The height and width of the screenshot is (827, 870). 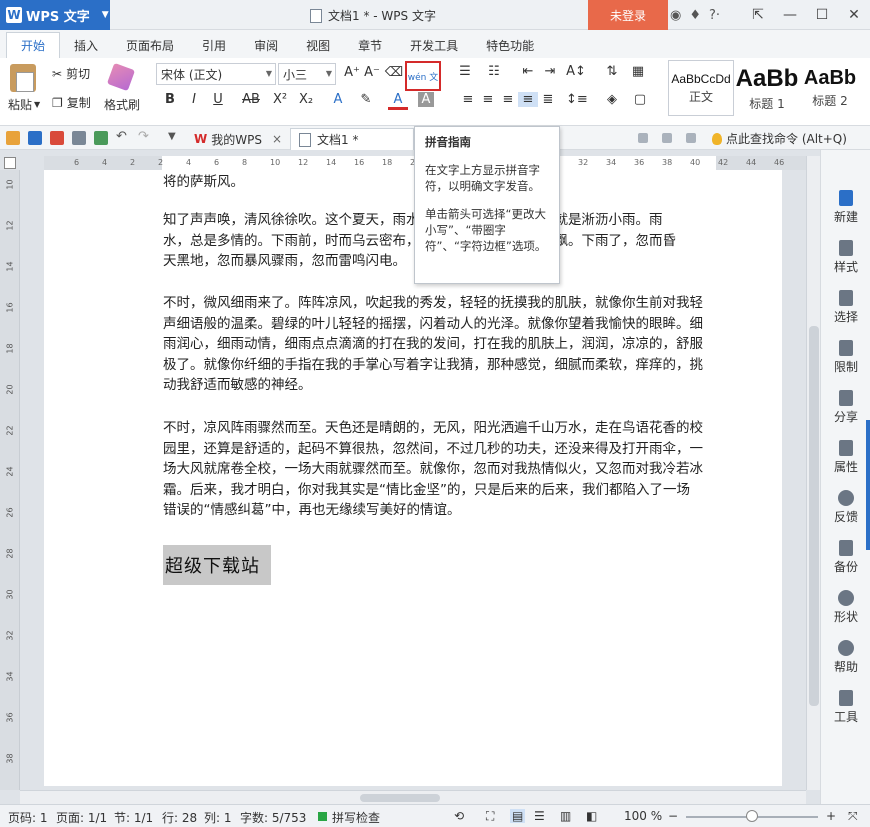 I want to click on paste-button: 粘贴 ▼, so click(x=24, y=104).